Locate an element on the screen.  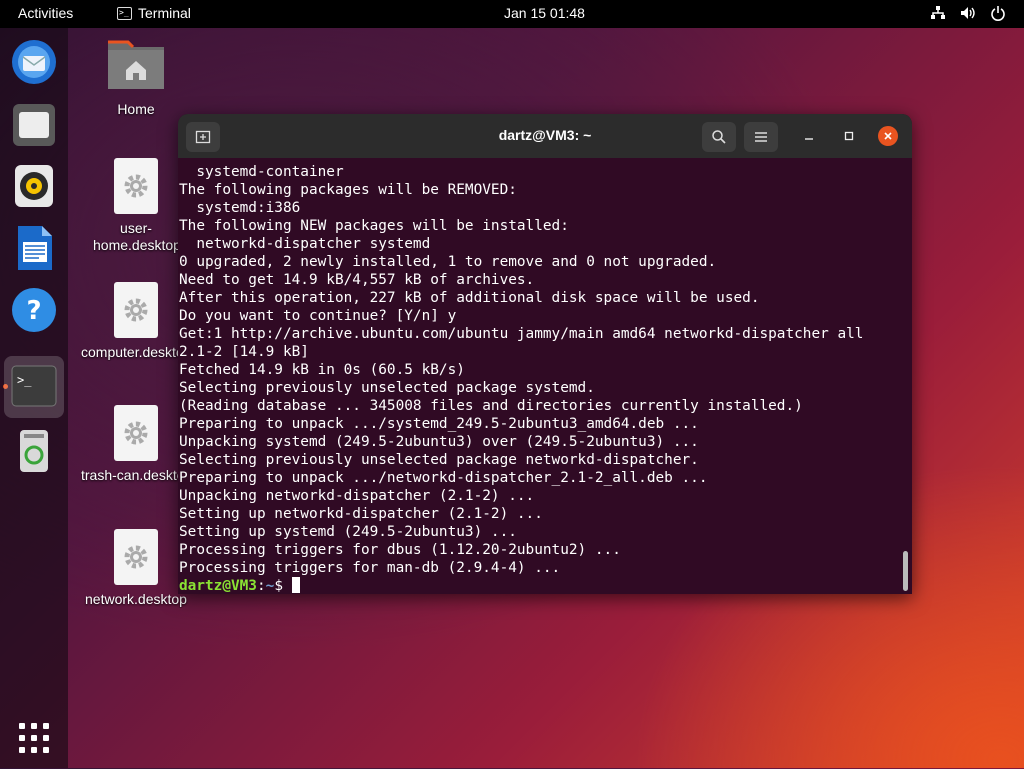
text-cursor is located at coordinates (295, 585).